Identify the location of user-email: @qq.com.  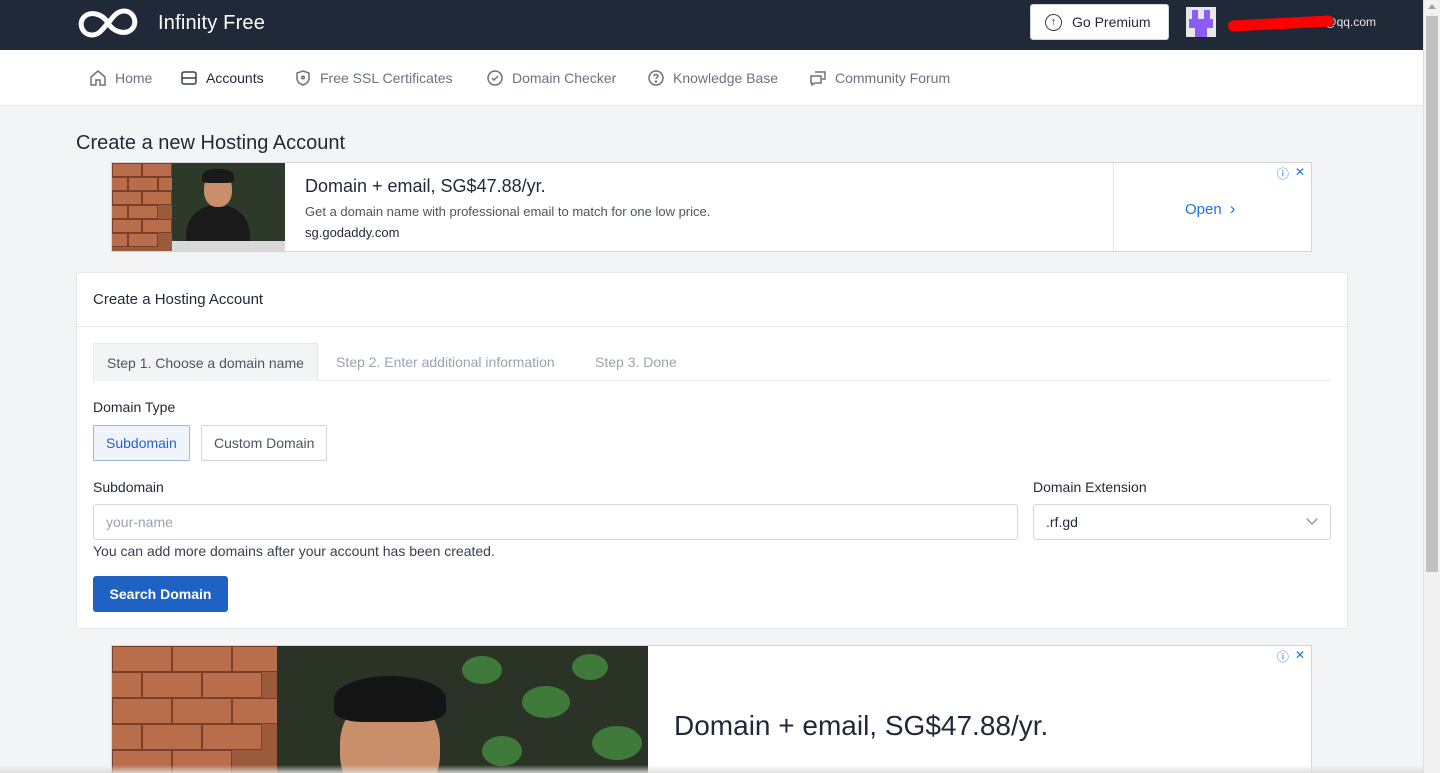
(1300, 23).